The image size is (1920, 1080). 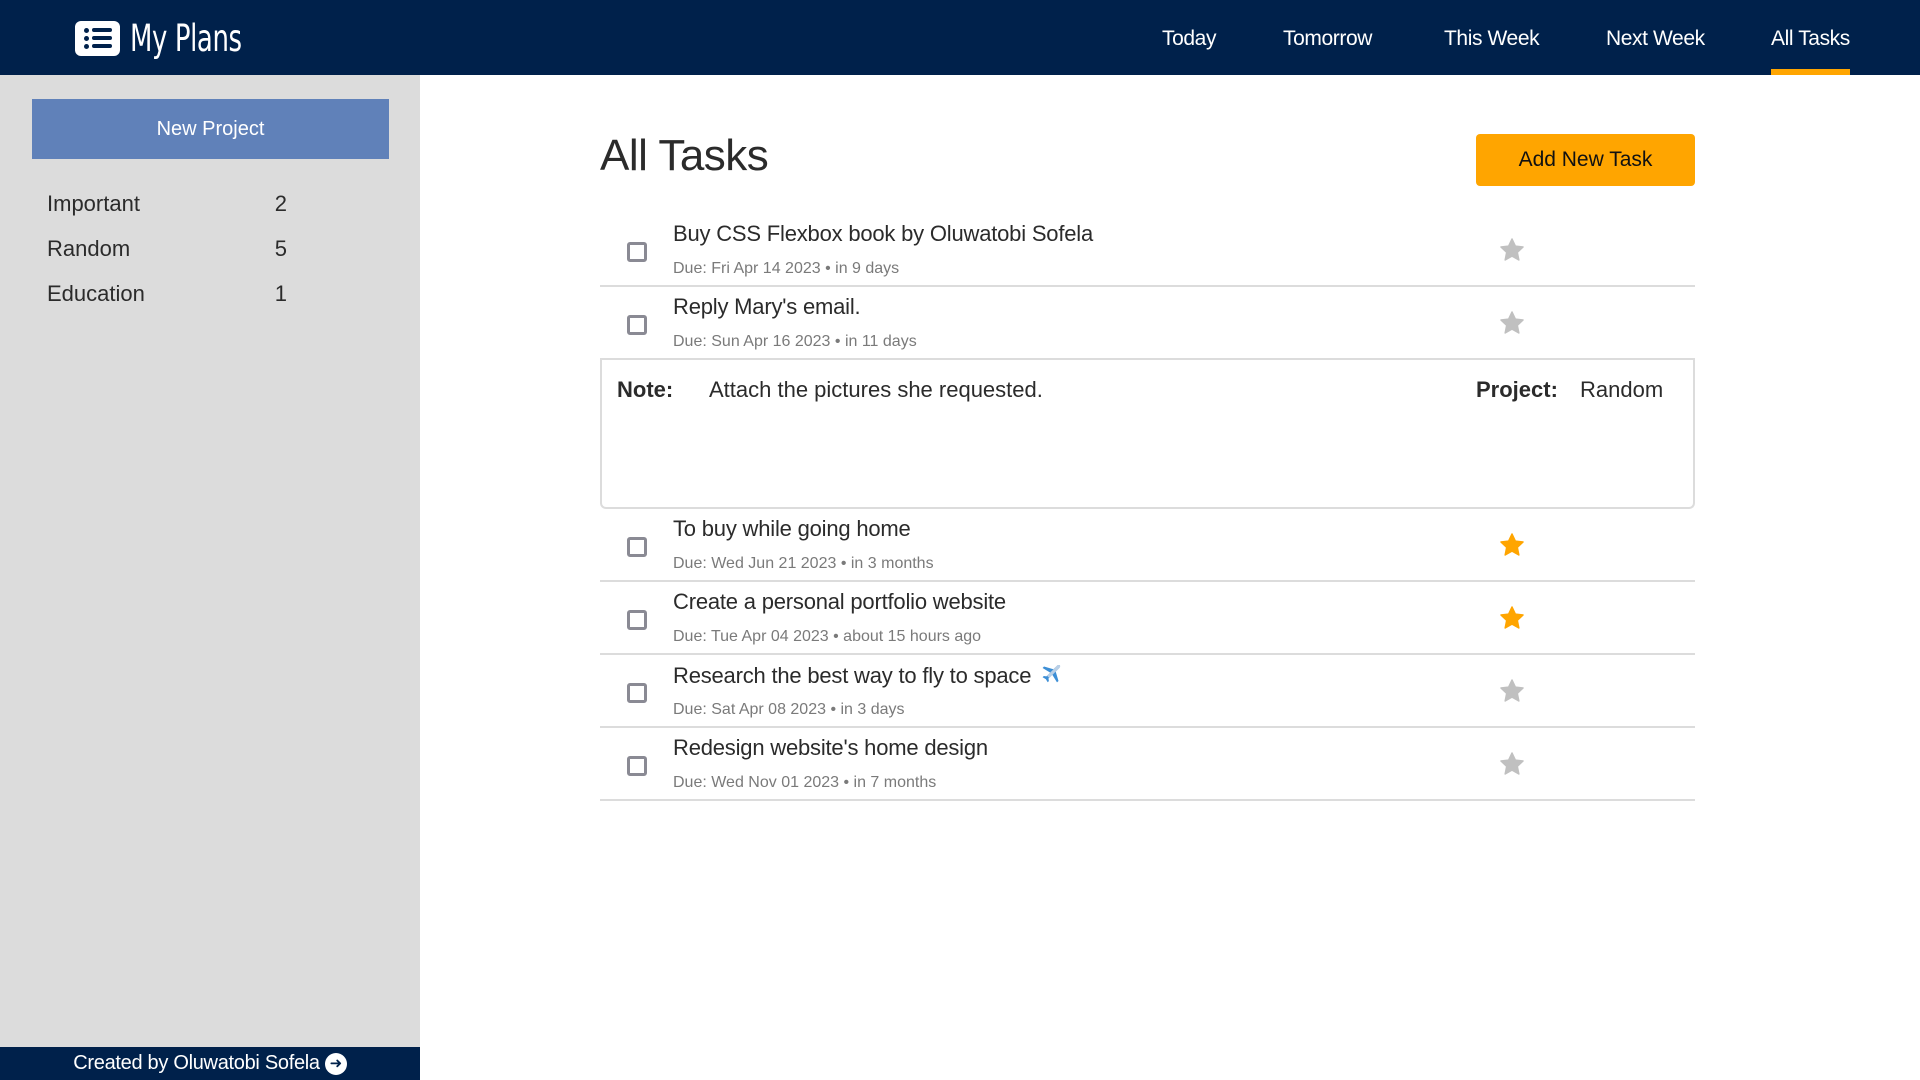 I want to click on airplane-icon, so click(x=1051, y=673).